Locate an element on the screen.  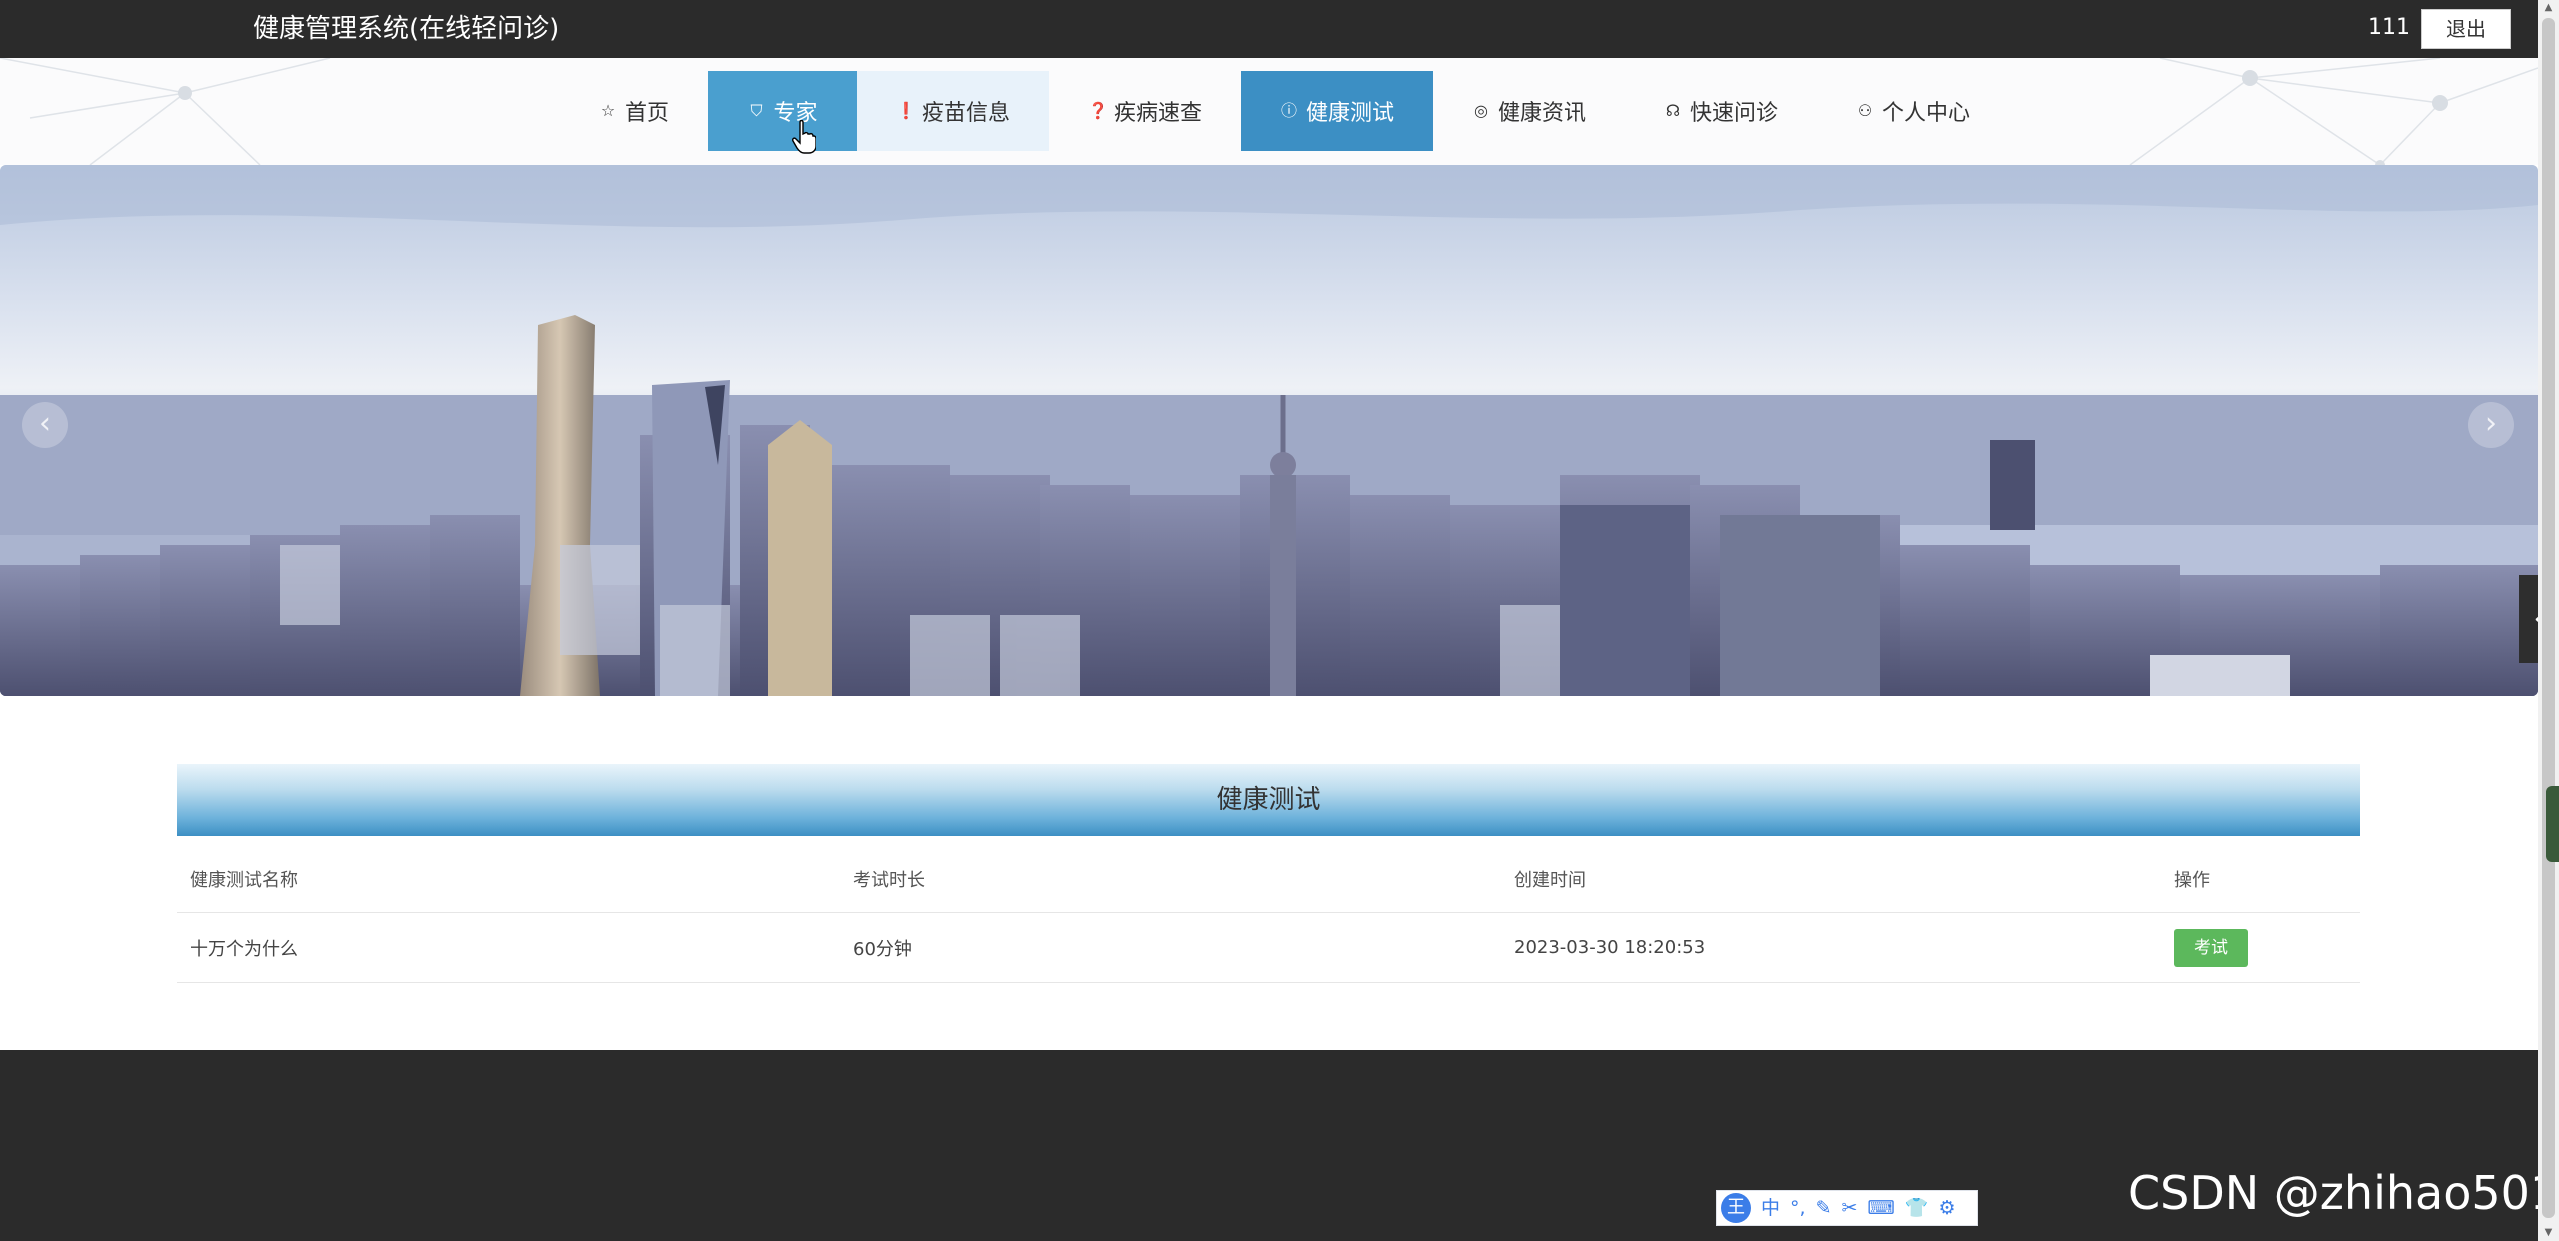
info-circle-icon: ⓘ is located at coordinates (1288, 110).